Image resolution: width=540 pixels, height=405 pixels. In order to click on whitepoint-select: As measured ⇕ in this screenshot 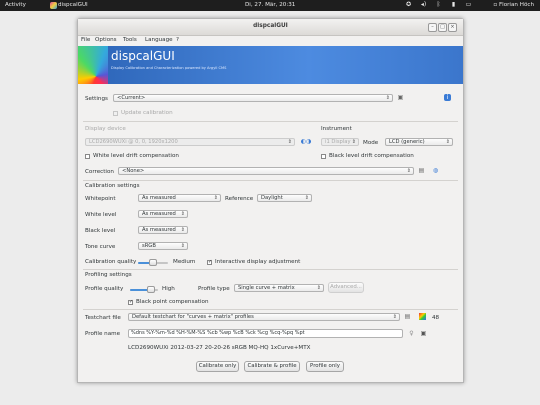, I will do `click(179, 198)`.